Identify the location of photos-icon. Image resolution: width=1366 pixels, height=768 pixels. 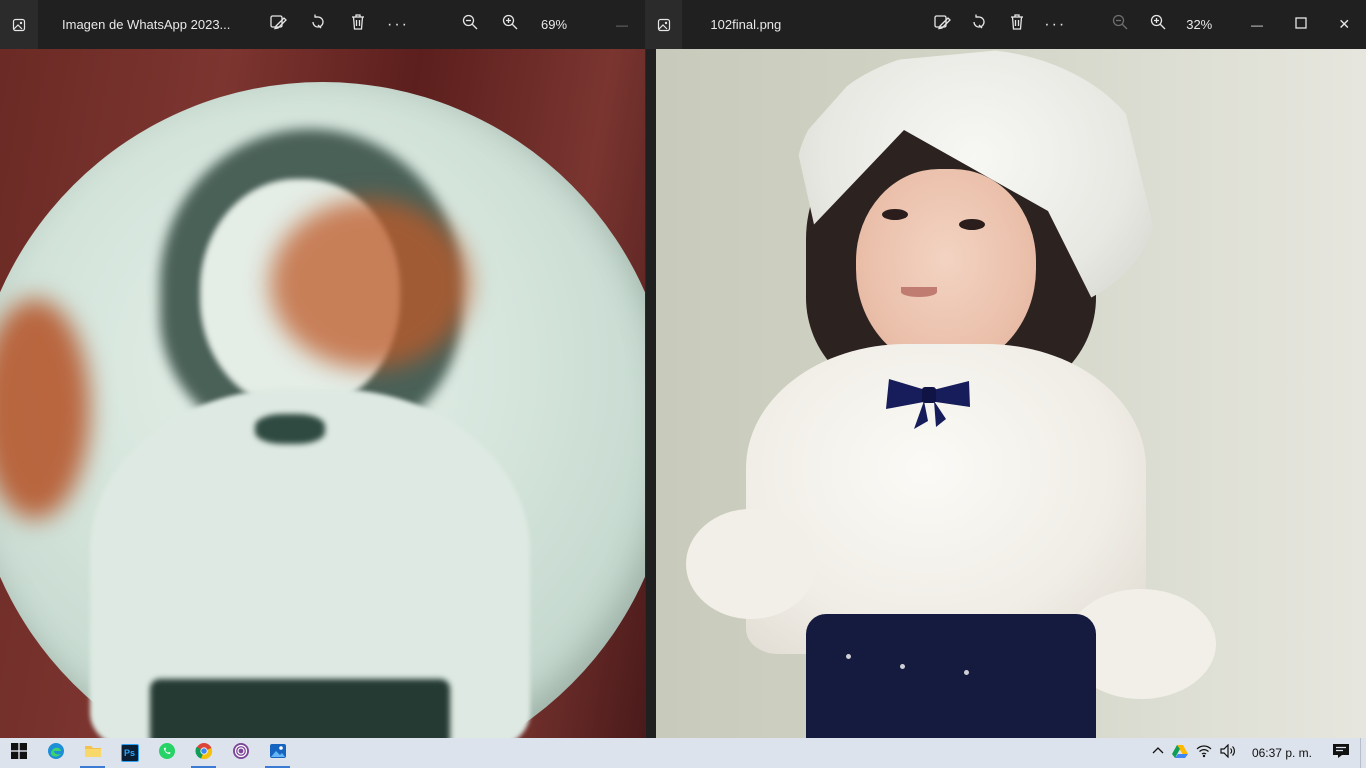
(278, 753).